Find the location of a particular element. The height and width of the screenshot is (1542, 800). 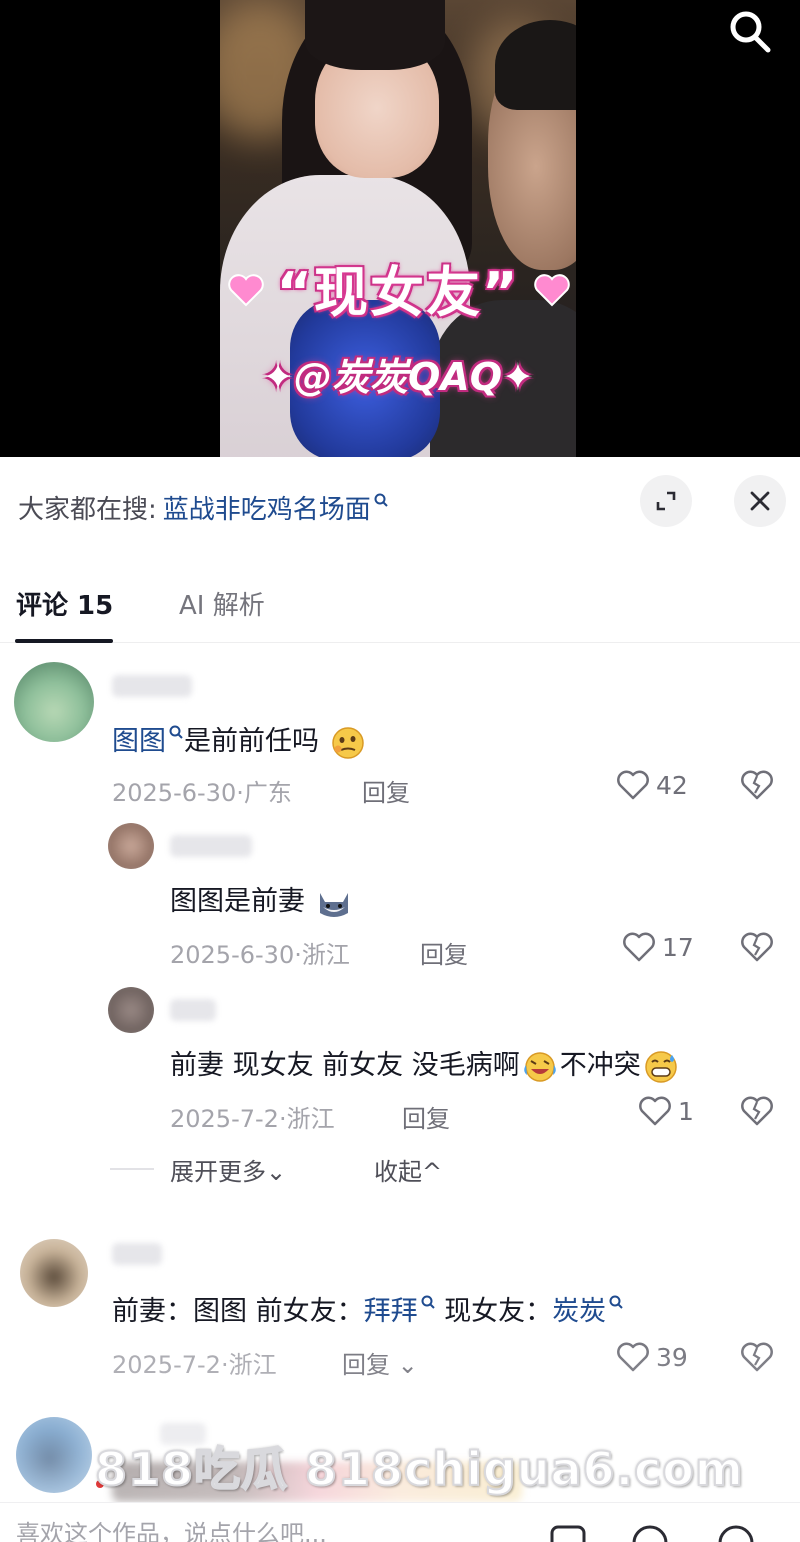

comment-keyword: 图图 is located at coordinates (139, 741).